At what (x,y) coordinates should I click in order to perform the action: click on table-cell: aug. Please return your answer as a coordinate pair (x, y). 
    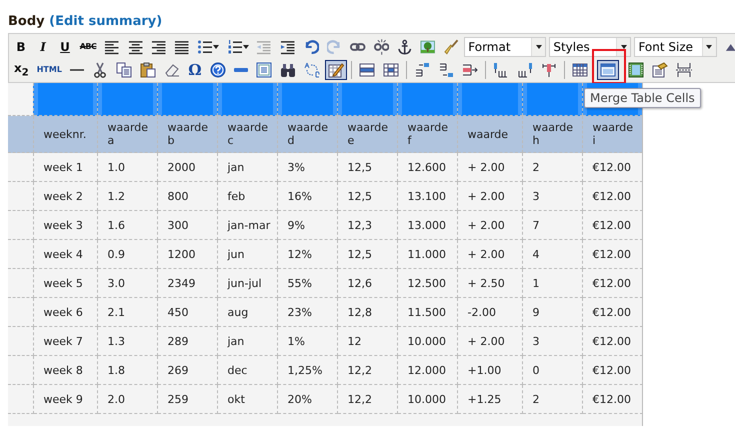
    Looking at the image, I should click on (247, 312).